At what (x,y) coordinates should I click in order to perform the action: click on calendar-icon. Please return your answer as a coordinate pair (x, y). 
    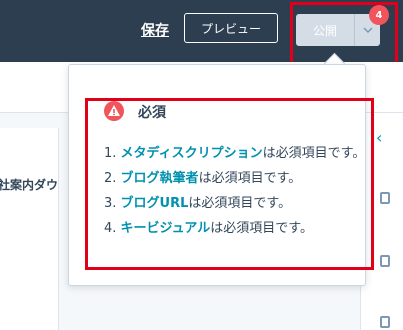
    Looking at the image, I should click on (385, 322).